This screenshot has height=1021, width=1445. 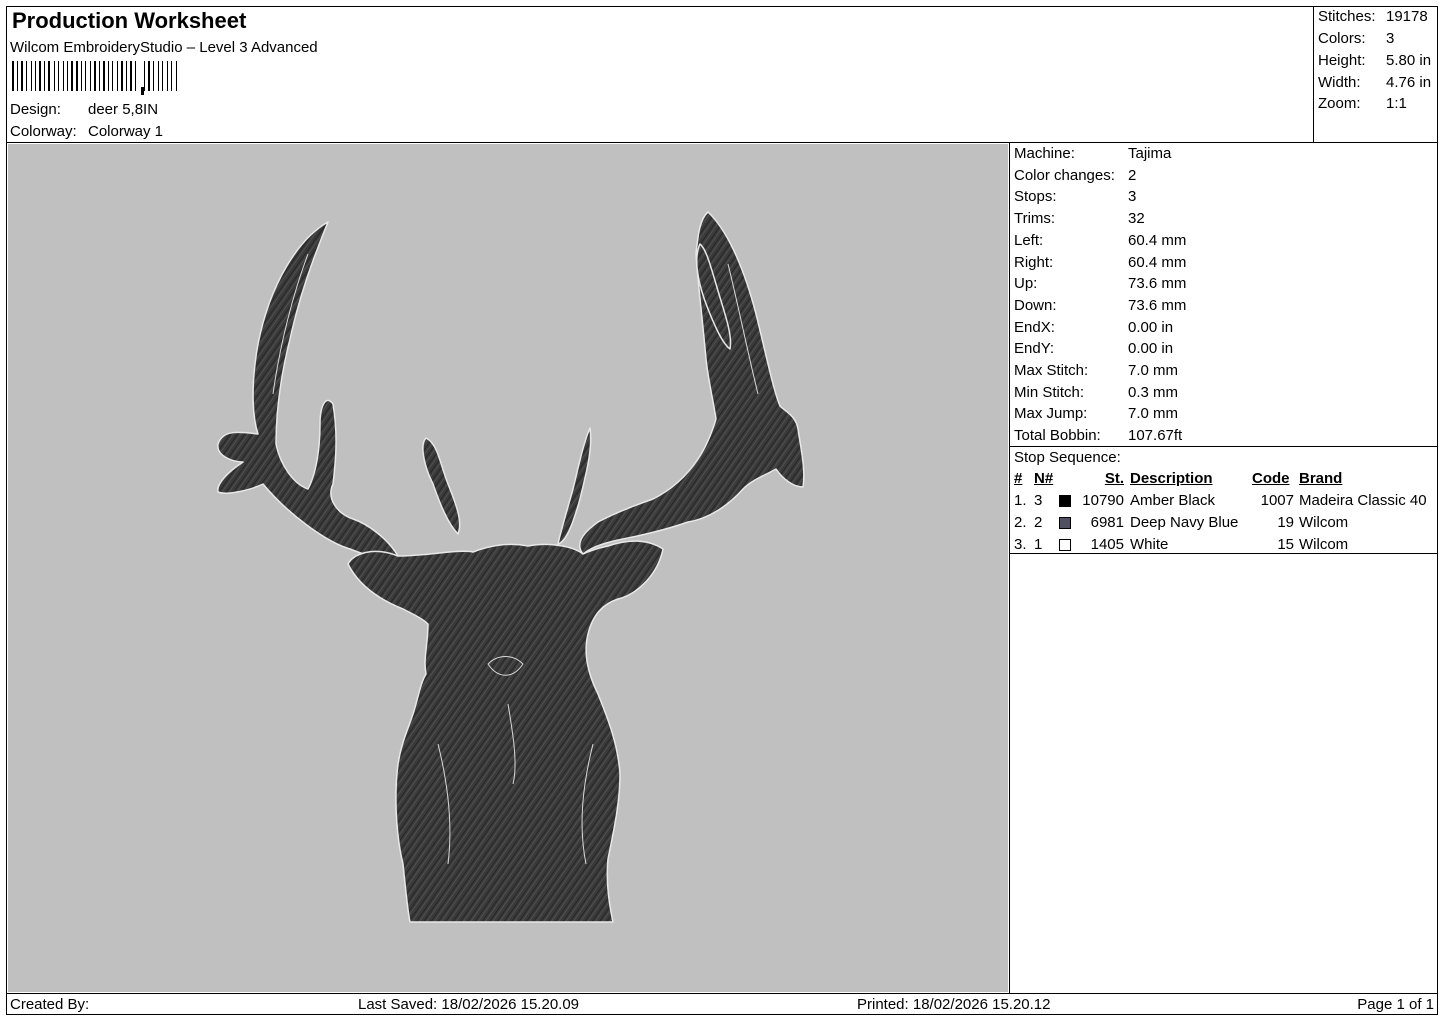 I want to click on col-stitches: St., so click(x=1114, y=478).